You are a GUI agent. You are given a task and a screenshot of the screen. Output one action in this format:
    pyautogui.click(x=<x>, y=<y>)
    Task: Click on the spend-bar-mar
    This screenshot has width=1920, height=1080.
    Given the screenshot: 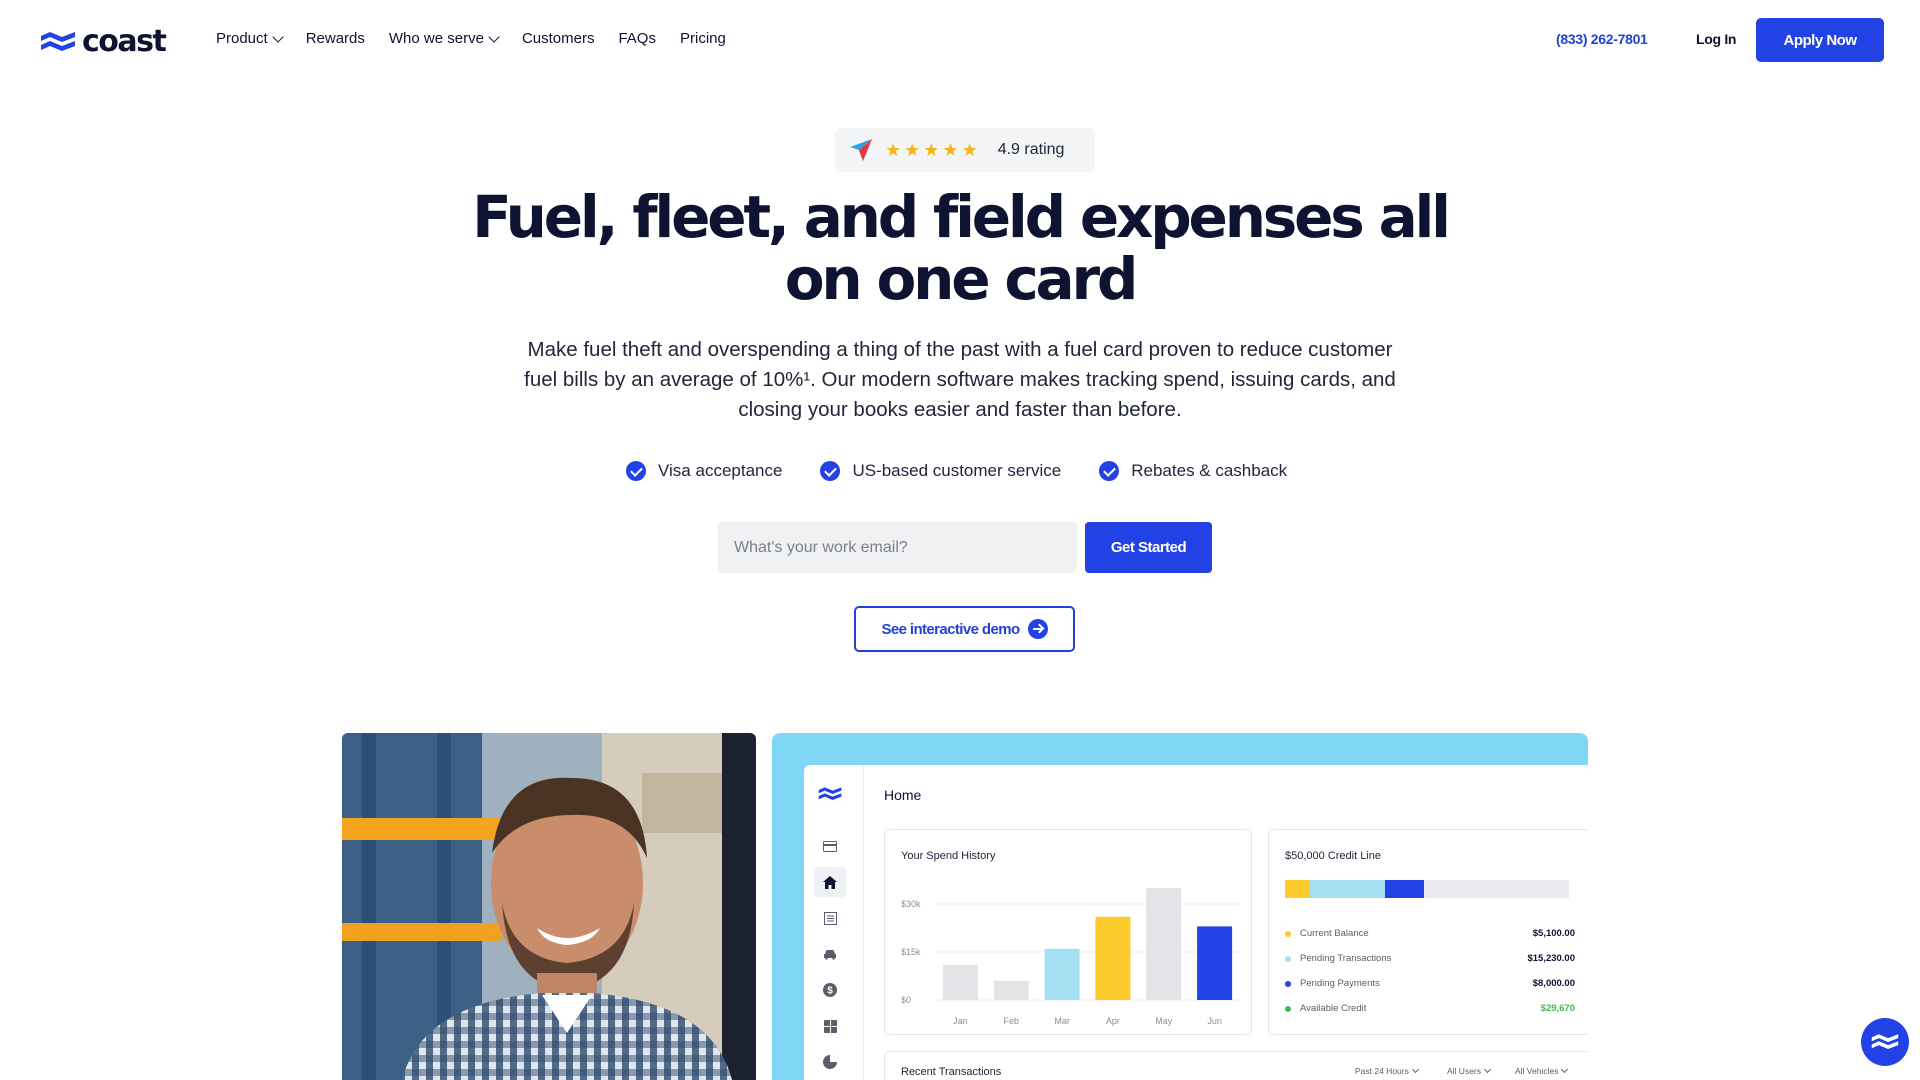 What is the action you would take?
    pyautogui.click(x=1062, y=974)
    